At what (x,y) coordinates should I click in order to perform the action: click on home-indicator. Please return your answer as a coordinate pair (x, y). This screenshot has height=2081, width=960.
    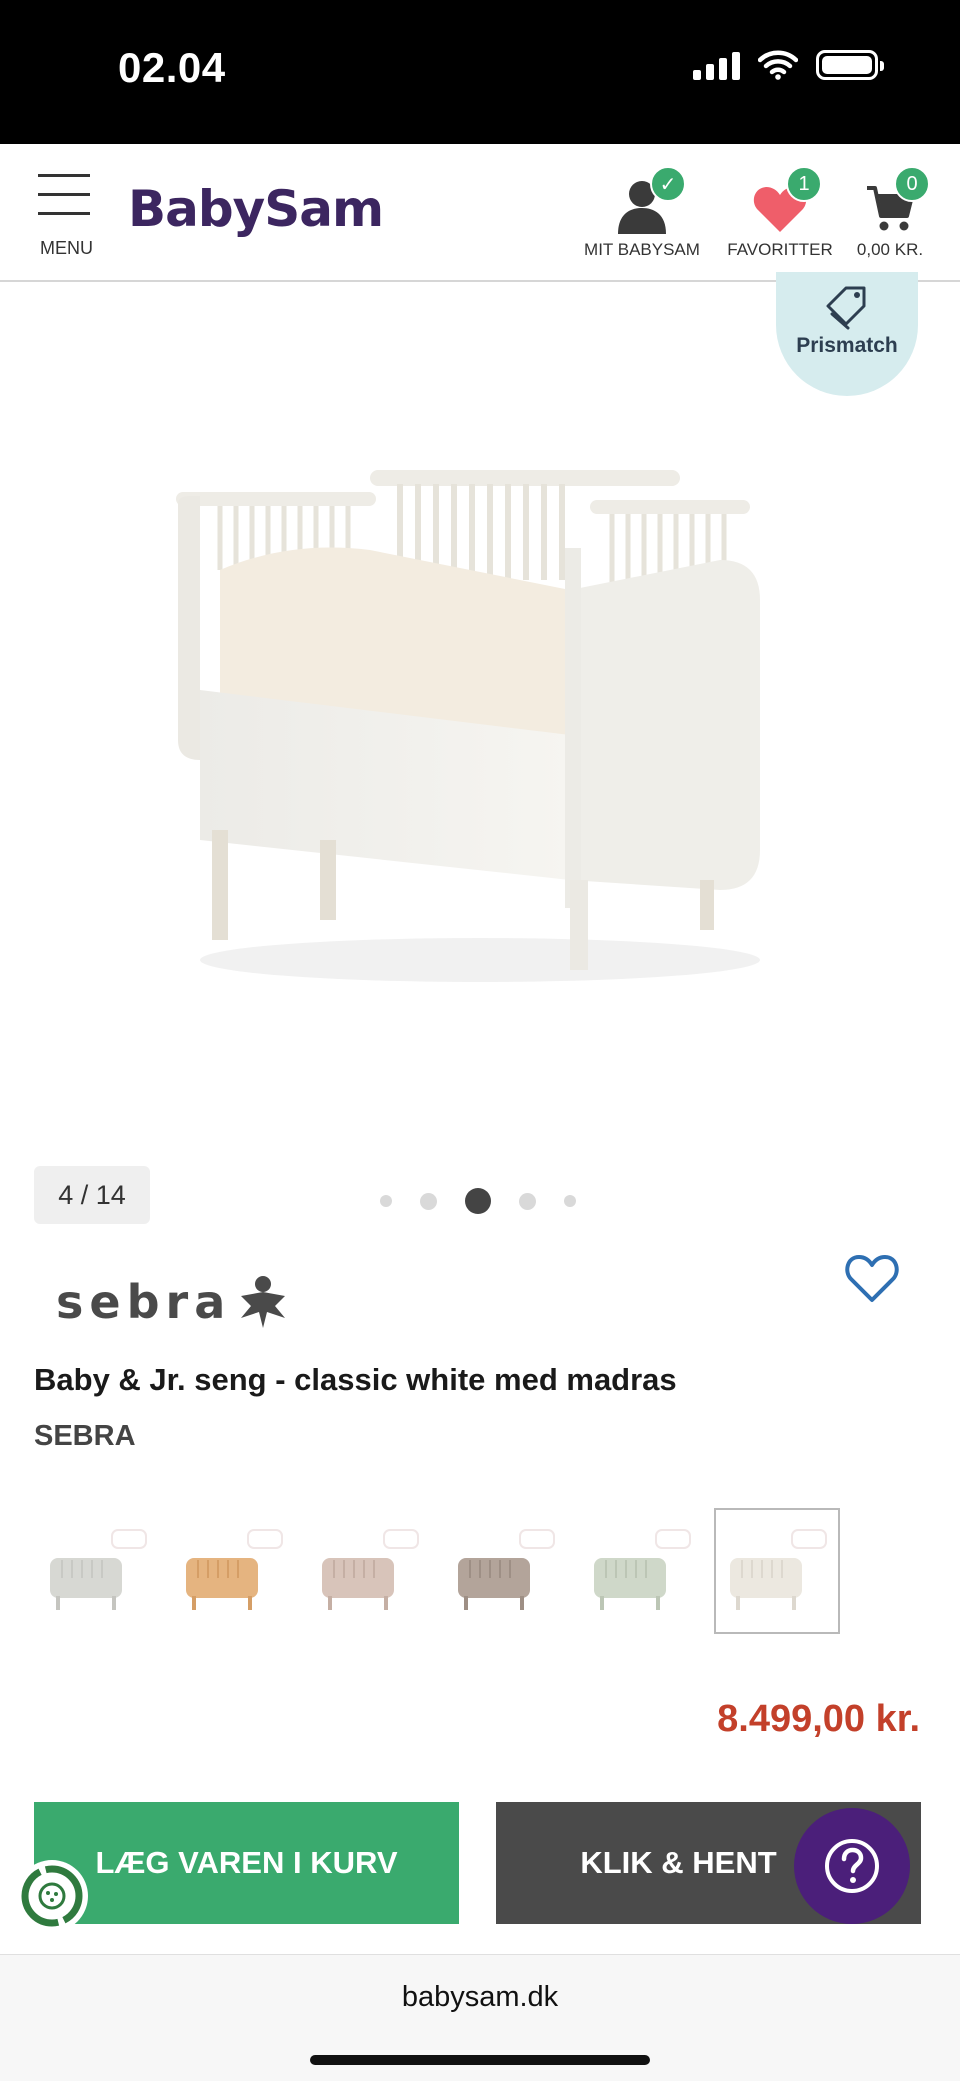
    Looking at the image, I should click on (480, 2060).